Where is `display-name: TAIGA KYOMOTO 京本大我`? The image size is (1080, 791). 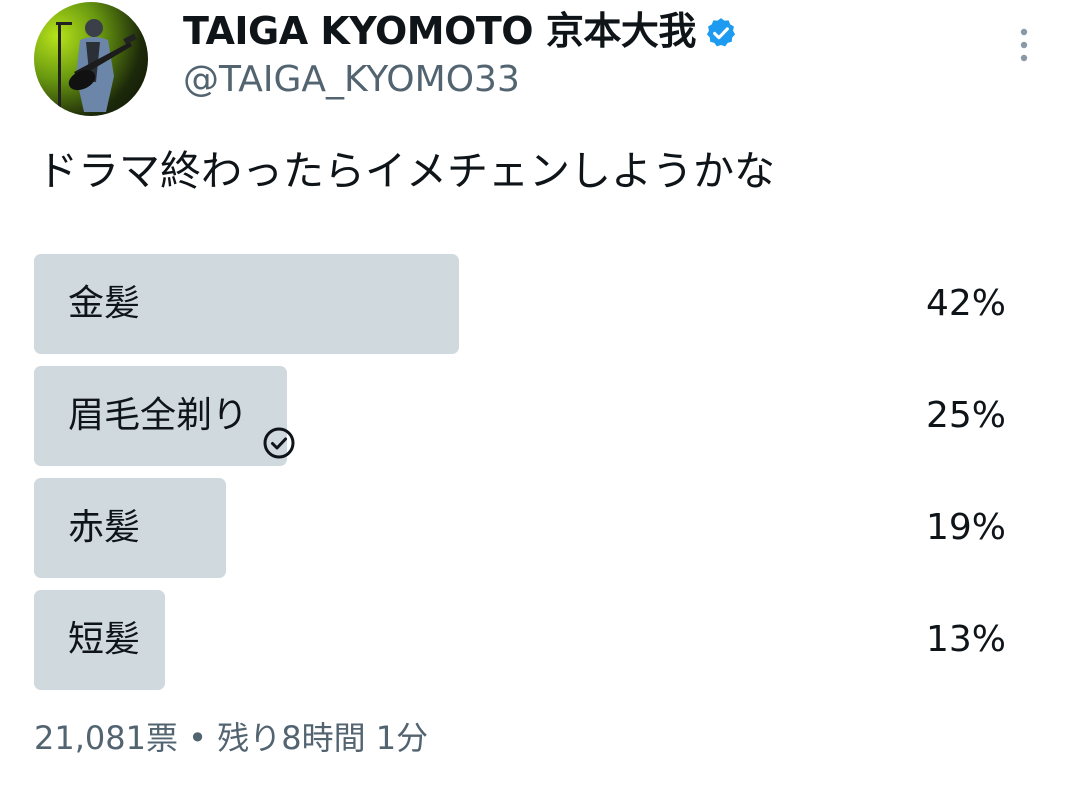
display-name: TAIGA KYOMOTO 京本大我 is located at coordinates (460, 31).